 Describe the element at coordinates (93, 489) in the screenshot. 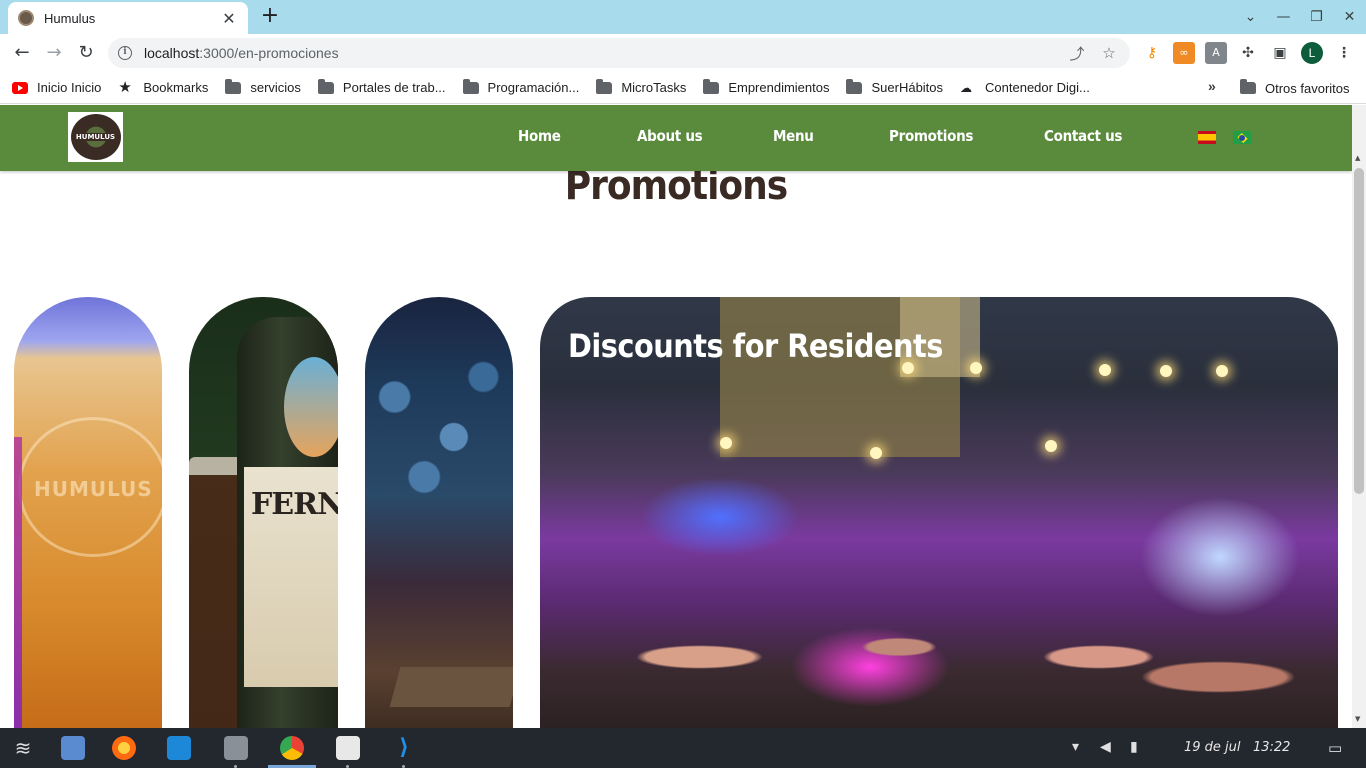

I see `glass-engraving: HUMULUS` at that location.